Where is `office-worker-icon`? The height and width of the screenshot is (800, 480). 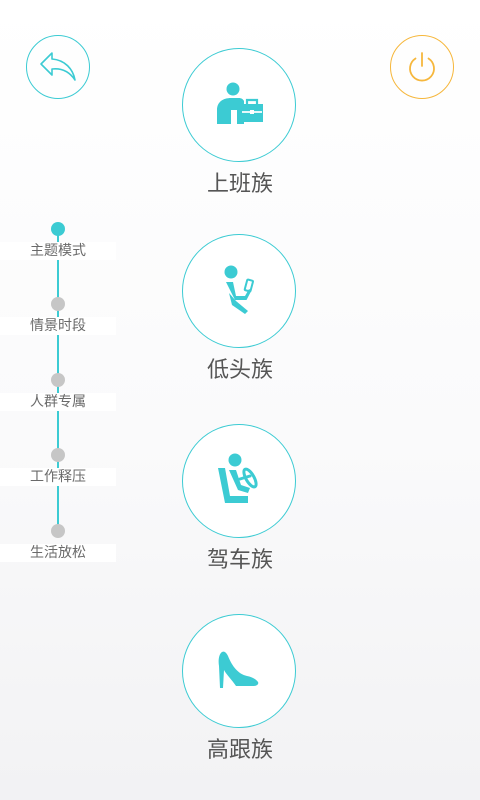 office-worker-icon is located at coordinates (239, 105).